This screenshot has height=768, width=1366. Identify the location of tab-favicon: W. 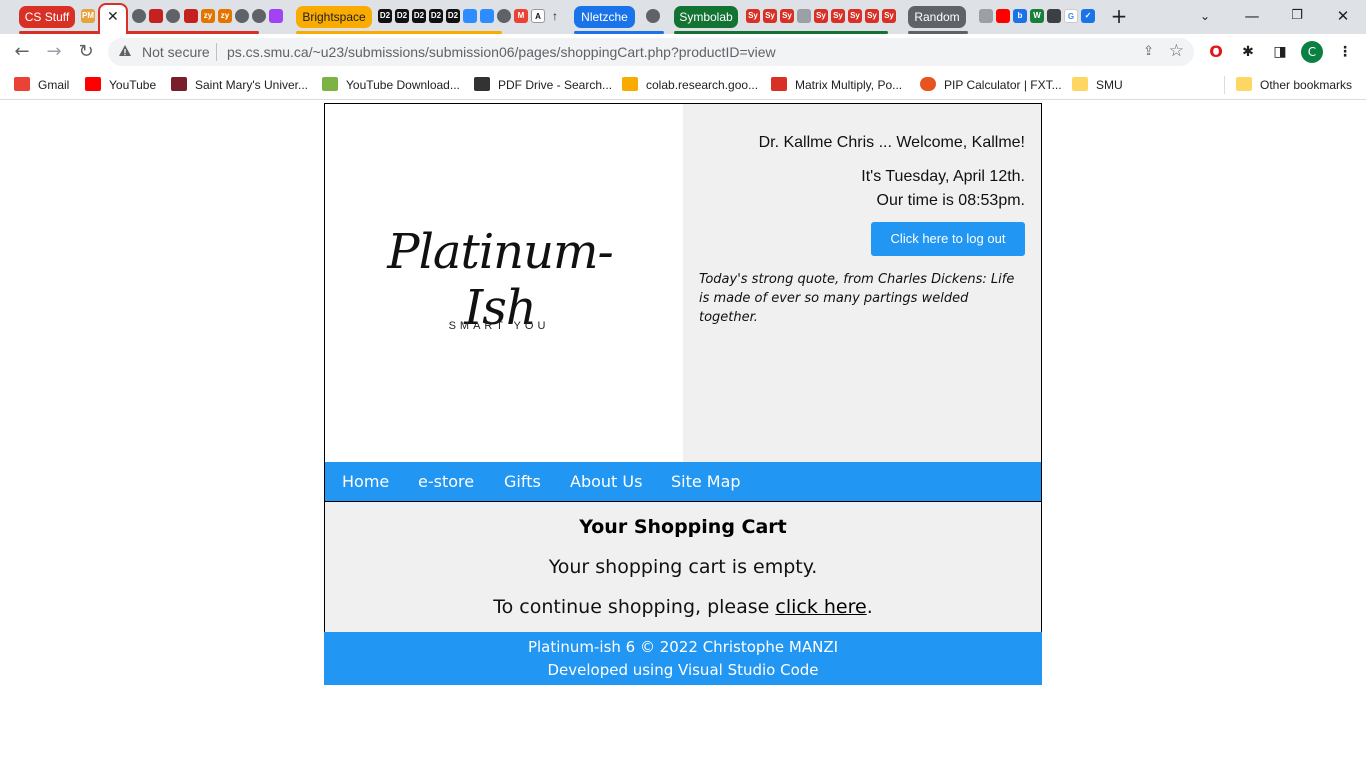
(1037, 16).